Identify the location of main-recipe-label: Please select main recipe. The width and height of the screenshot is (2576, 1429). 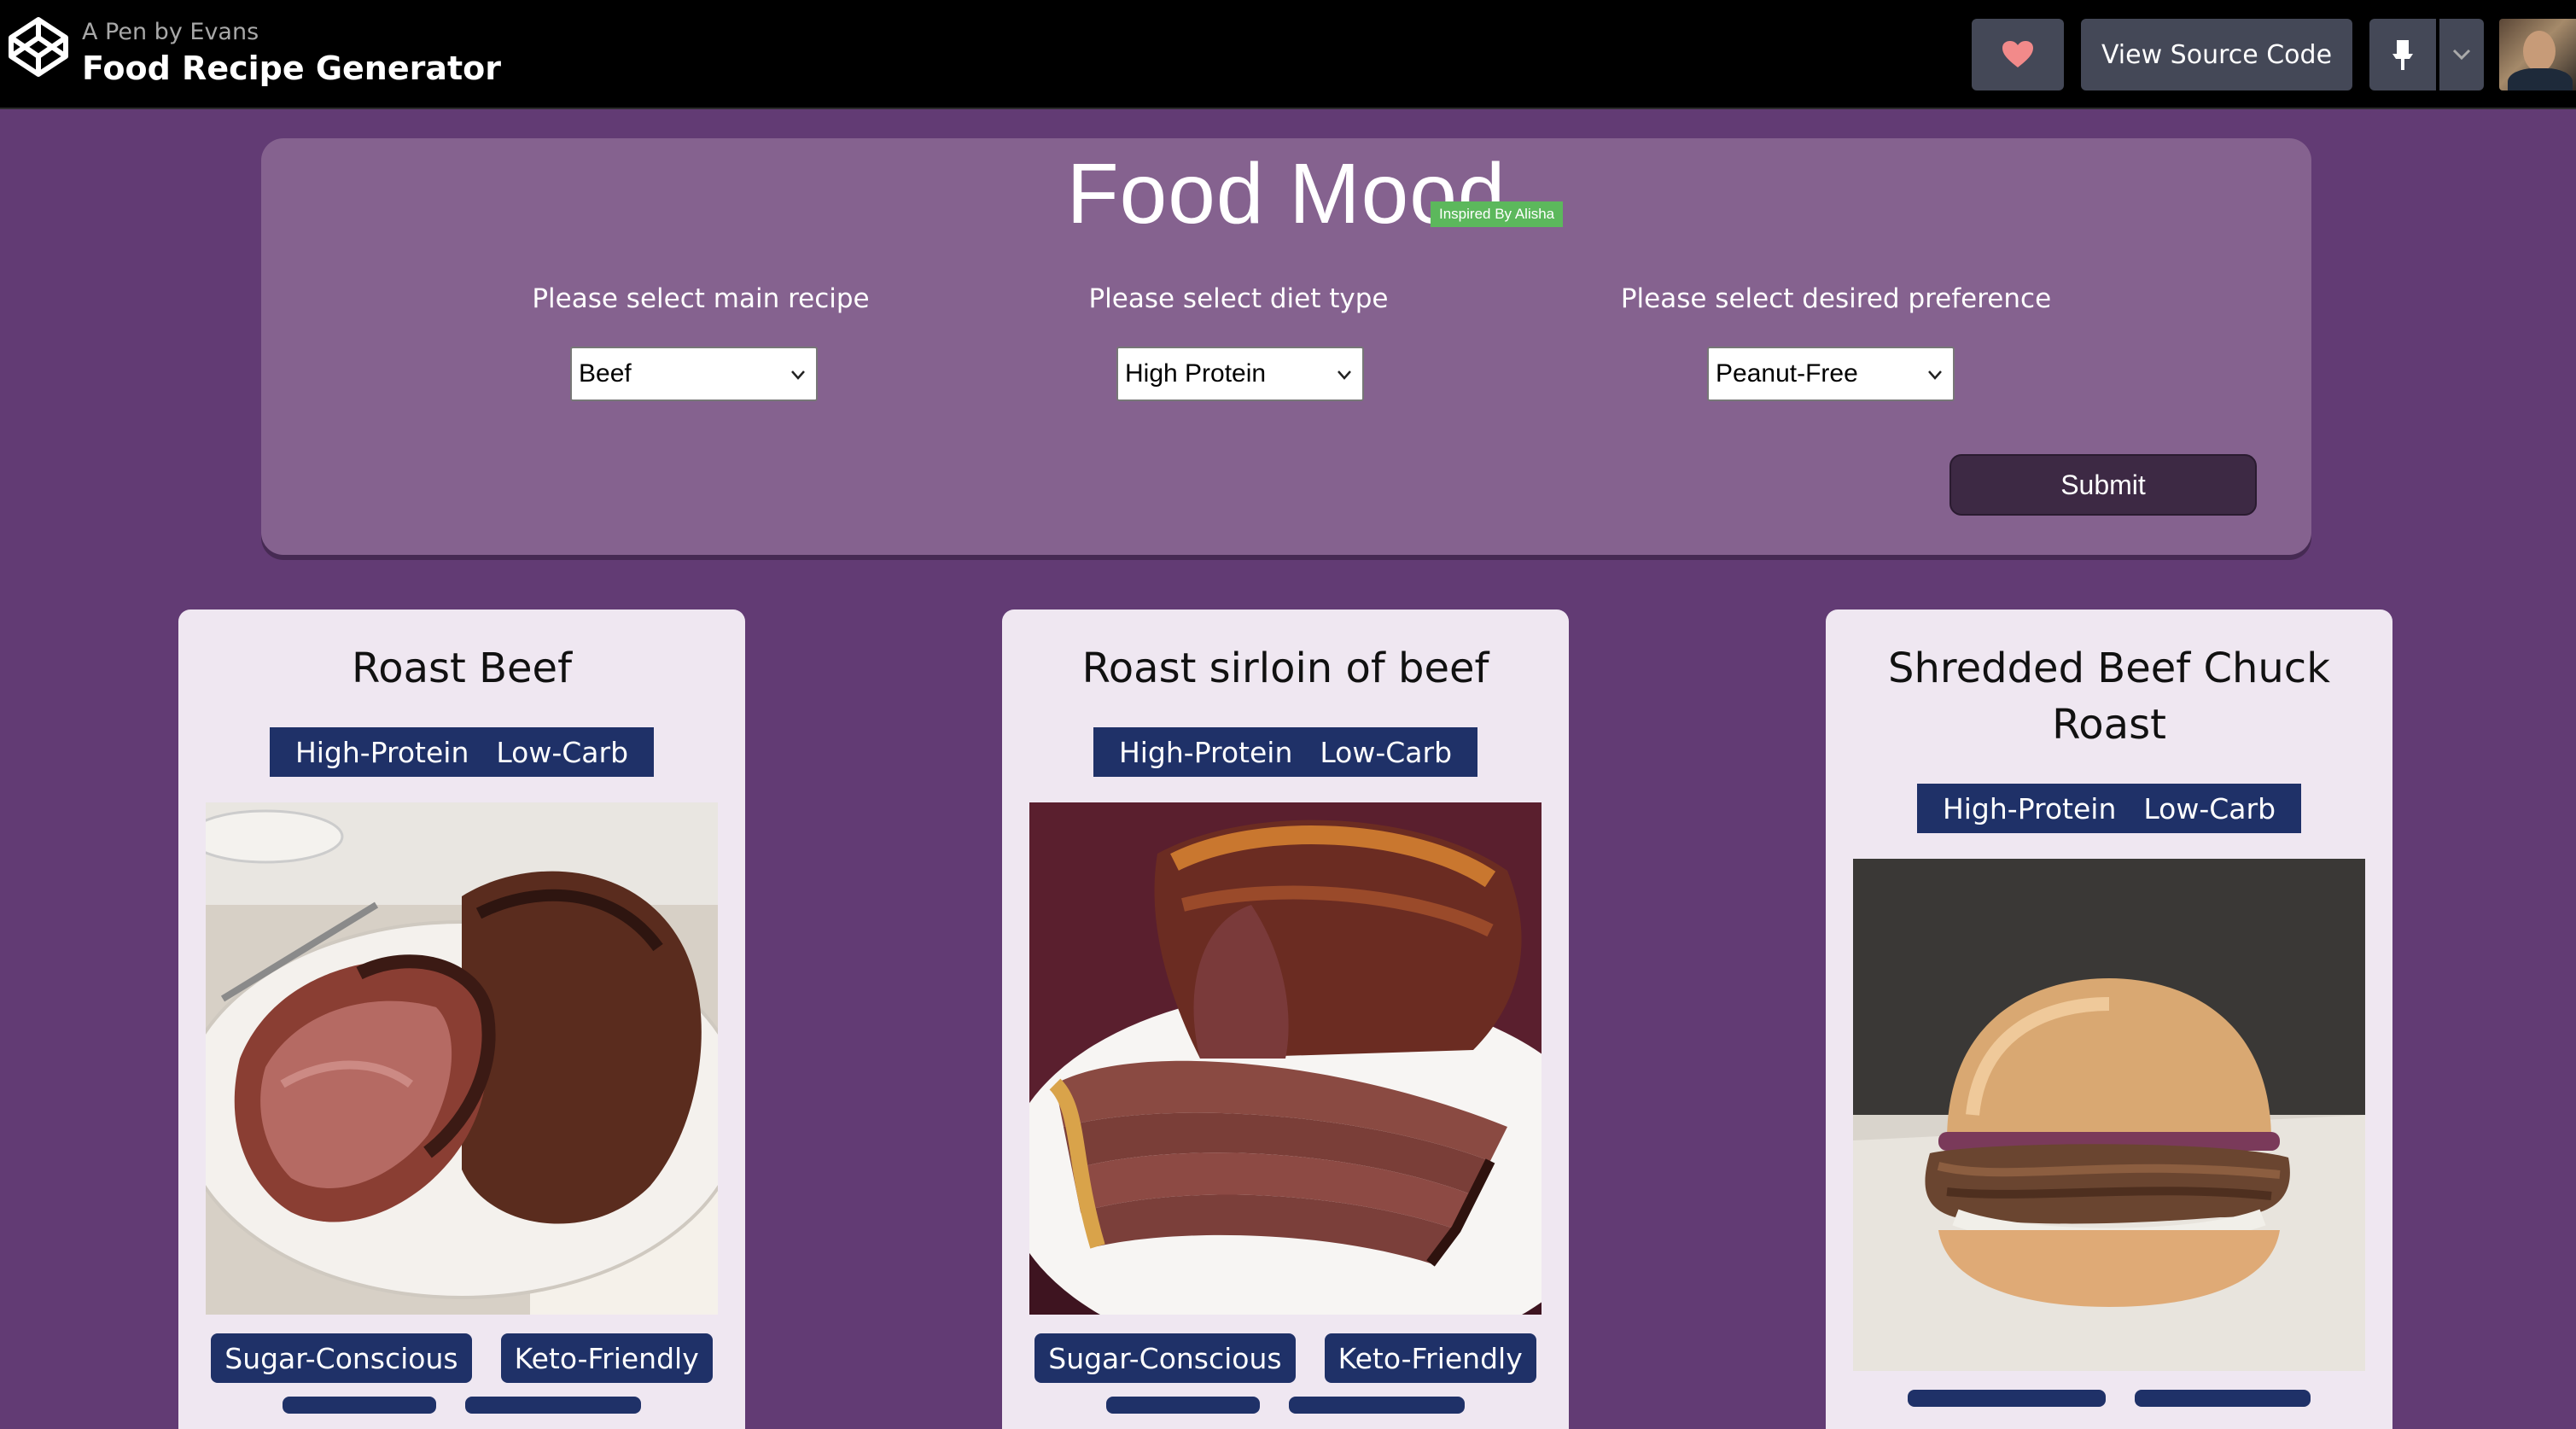
(701, 298).